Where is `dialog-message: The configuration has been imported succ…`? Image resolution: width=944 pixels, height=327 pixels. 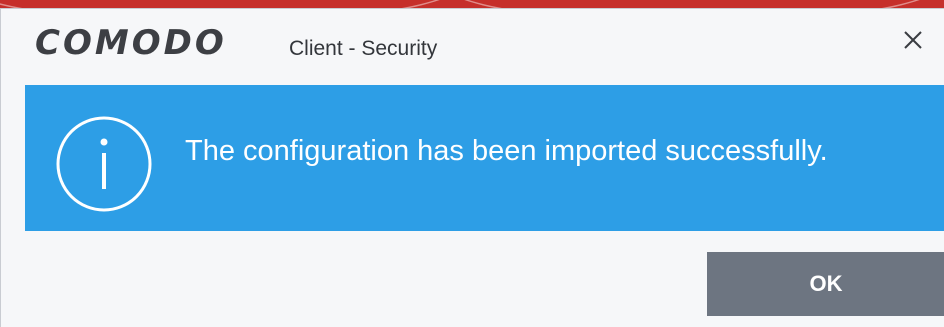
dialog-message: The configuration has been imported succ… is located at coordinates (506, 151).